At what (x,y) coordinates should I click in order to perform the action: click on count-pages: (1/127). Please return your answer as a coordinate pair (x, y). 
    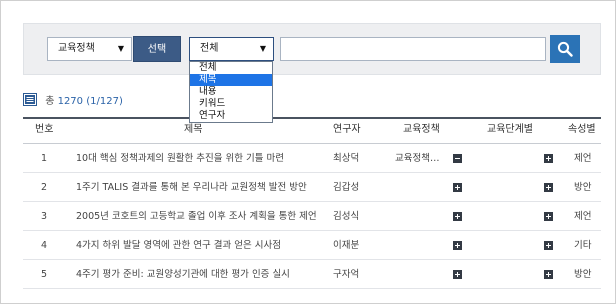
    Looking at the image, I should click on (104, 101).